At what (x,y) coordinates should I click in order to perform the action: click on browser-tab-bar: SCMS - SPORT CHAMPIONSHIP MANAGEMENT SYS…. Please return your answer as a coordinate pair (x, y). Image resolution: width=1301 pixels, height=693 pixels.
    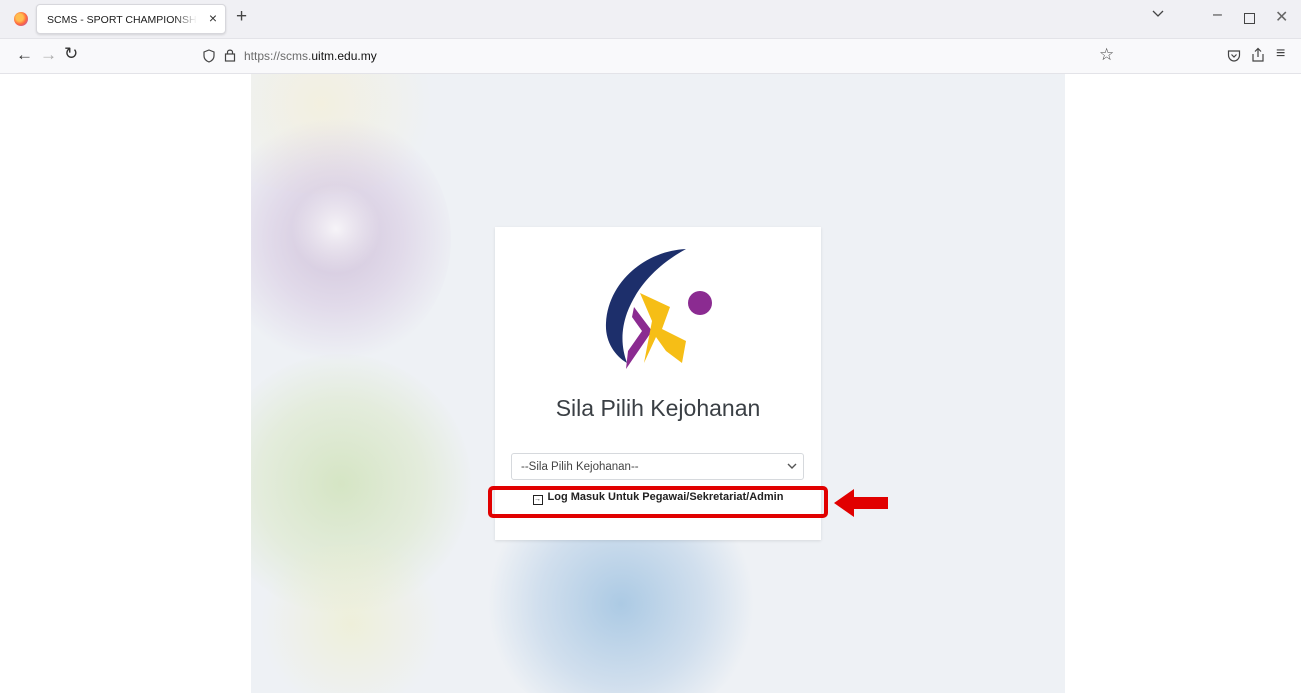
    Looking at the image, I should click on (650, 19).